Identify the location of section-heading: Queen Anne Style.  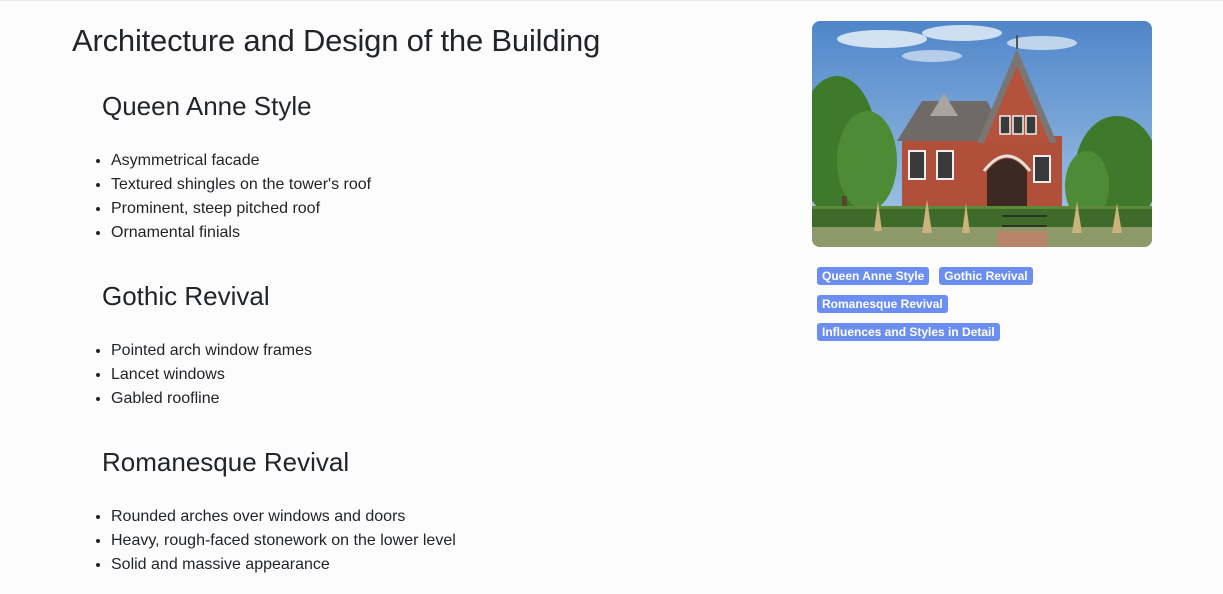
(207, 106).